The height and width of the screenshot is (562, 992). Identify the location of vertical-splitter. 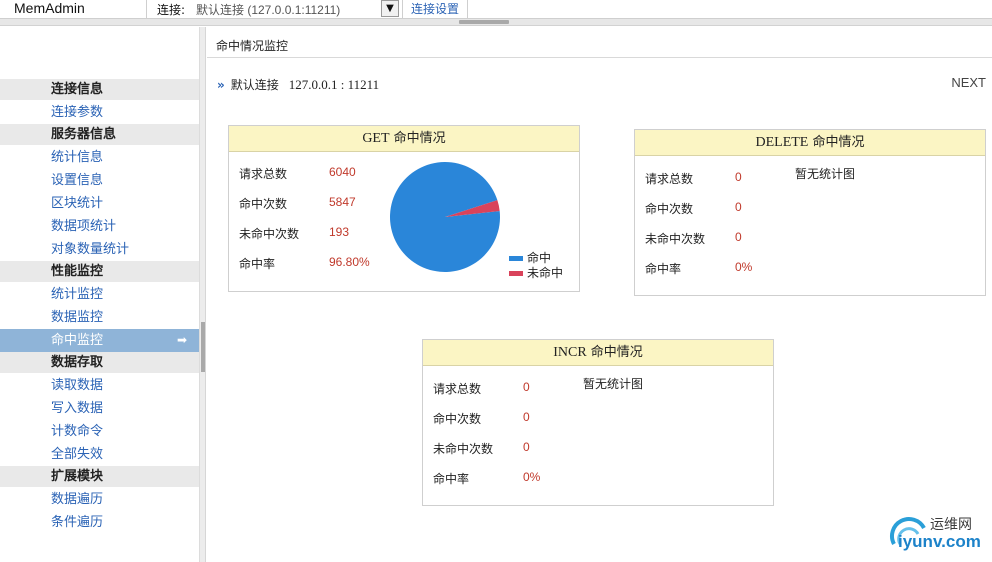
(203, 294).